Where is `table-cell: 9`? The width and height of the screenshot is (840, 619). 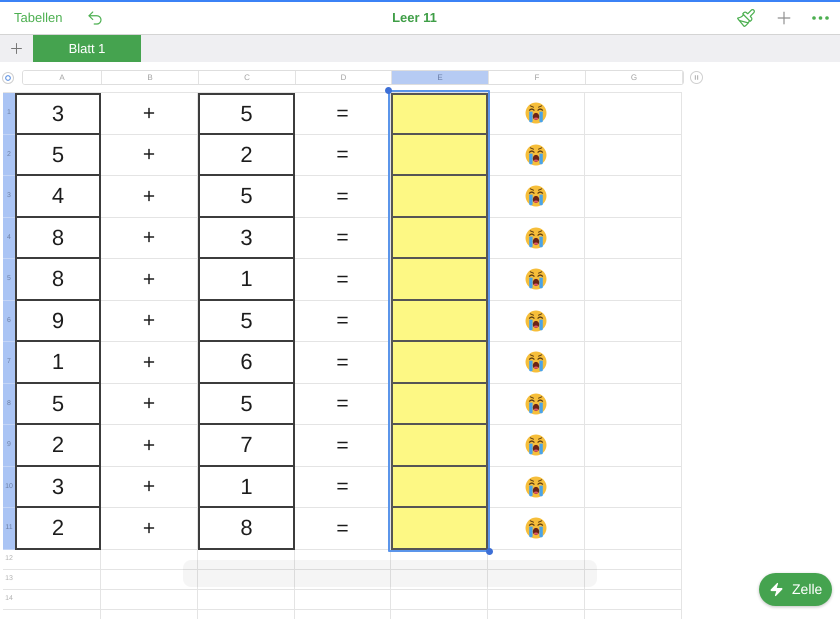
table-cell: 9 is located at coordinates (58, 321).